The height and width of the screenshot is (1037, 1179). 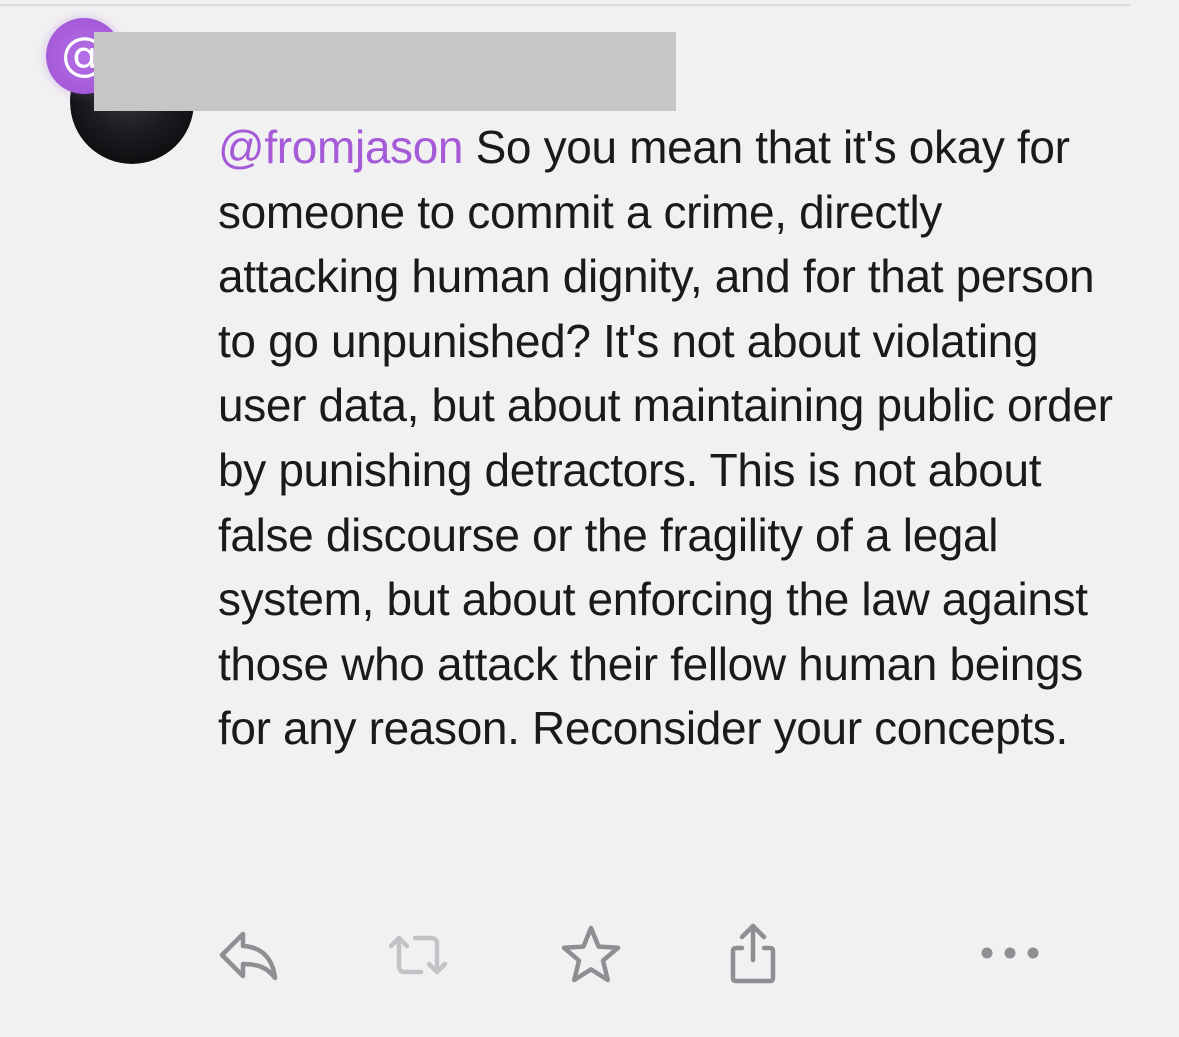 I want to click on favorite-button, so click(x=591, y=955).